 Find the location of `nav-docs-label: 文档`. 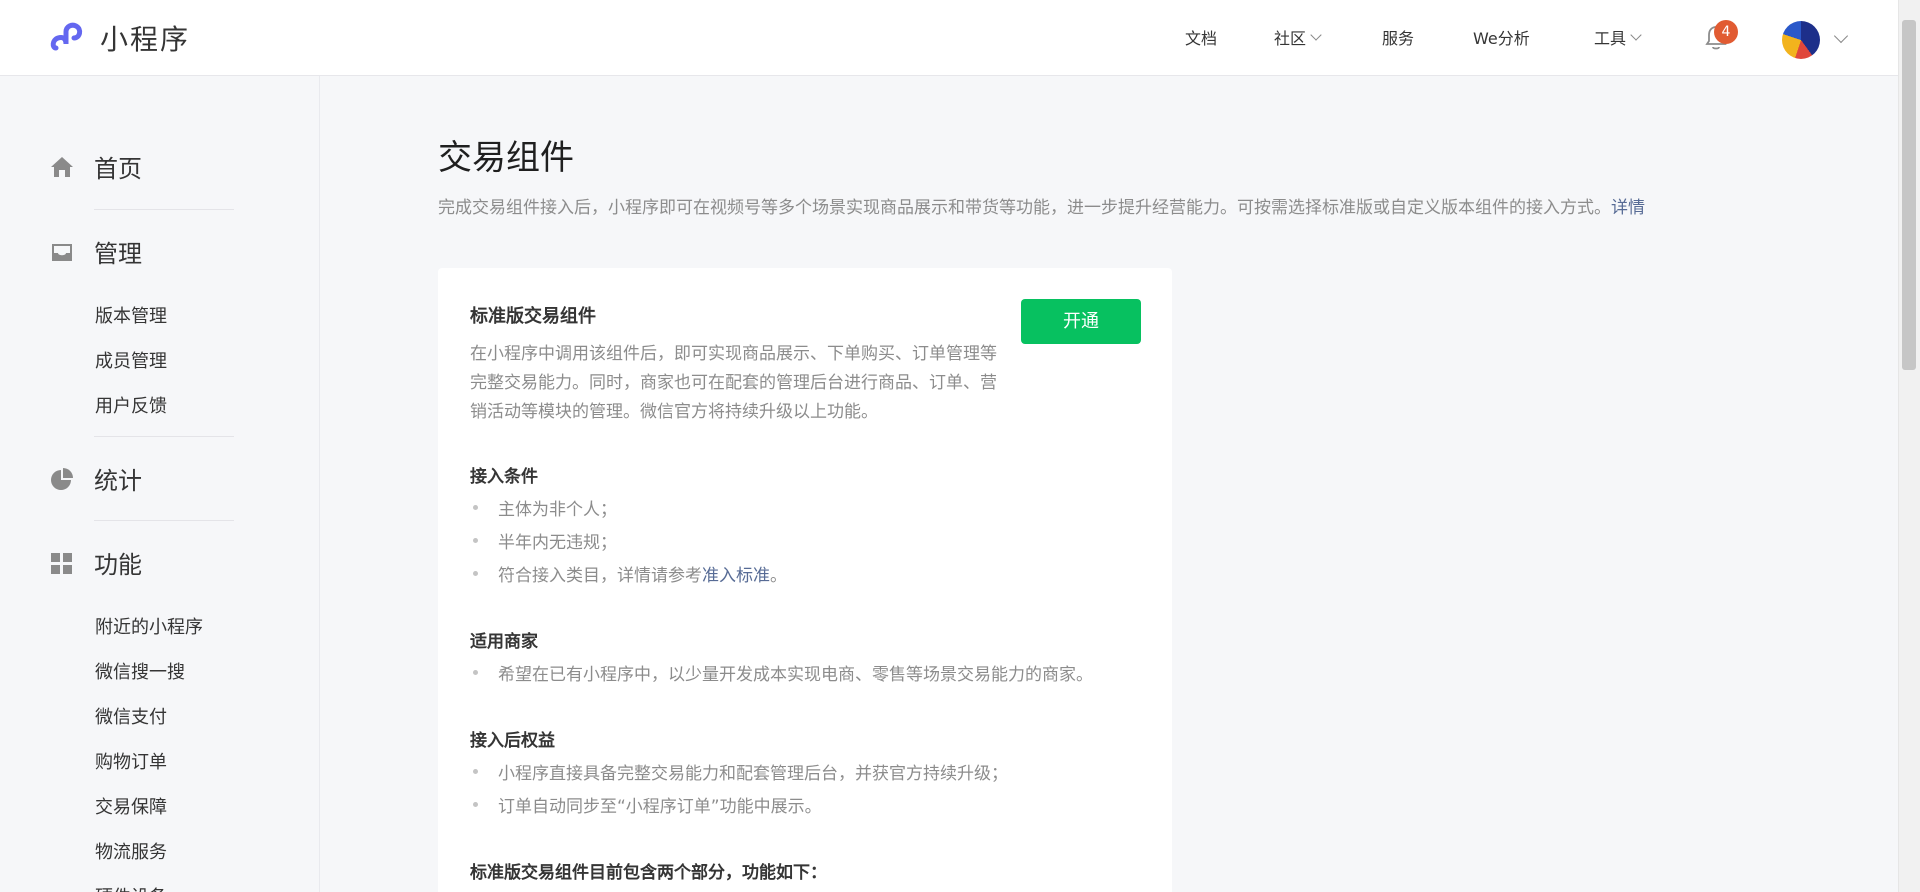

nav-docs-label: 文档 is located at coordinates (1201, 38).